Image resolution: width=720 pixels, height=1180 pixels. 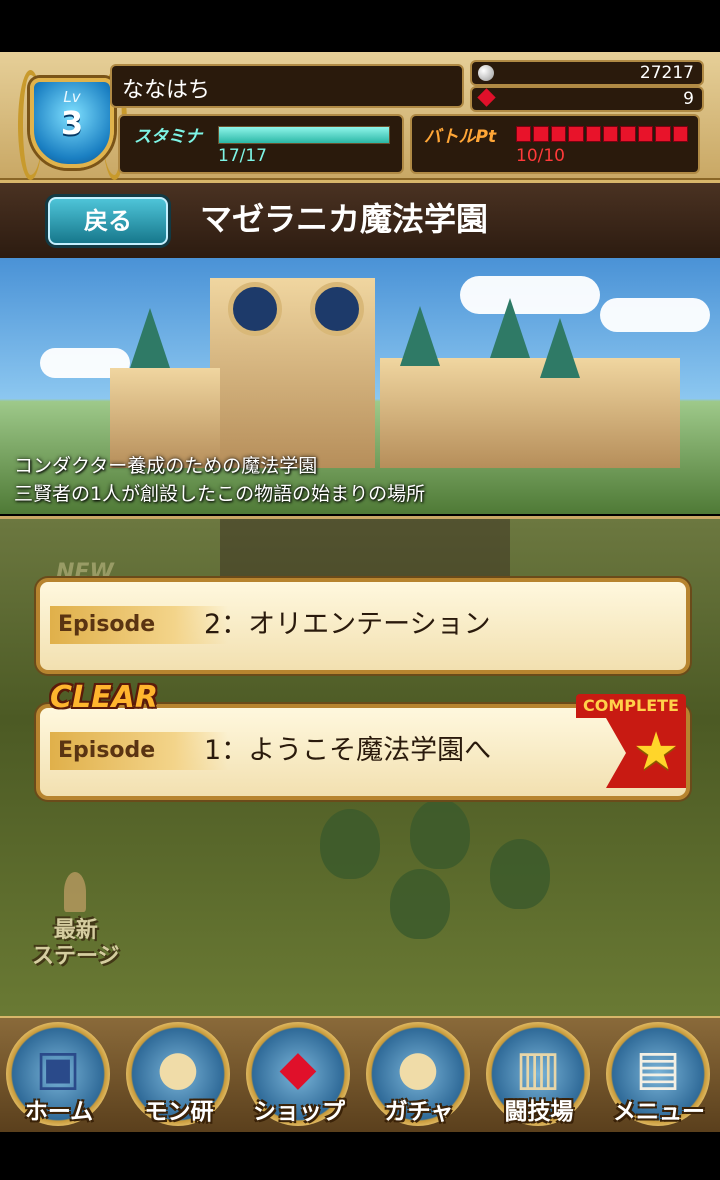 What do you see at coordinates (58, 1068) in the screenshot?
I see `book-icon: ▣` at bounding box center [58, 1068].